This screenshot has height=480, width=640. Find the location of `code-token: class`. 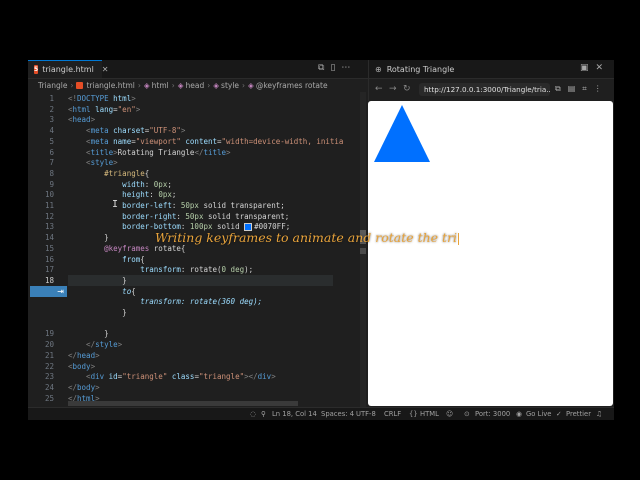

code-token: class is located at coordinates (181, 377).